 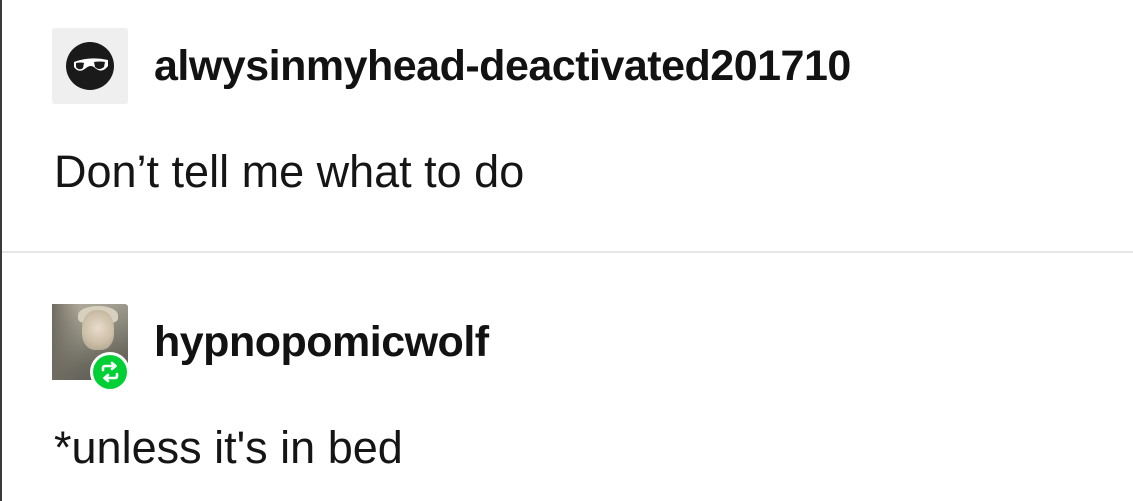 What do you see at coordinates (502, 66) in the screenshot?
I see `post-username: alwysinmyhead-deactivated201710` at bounding box center [502, 66].